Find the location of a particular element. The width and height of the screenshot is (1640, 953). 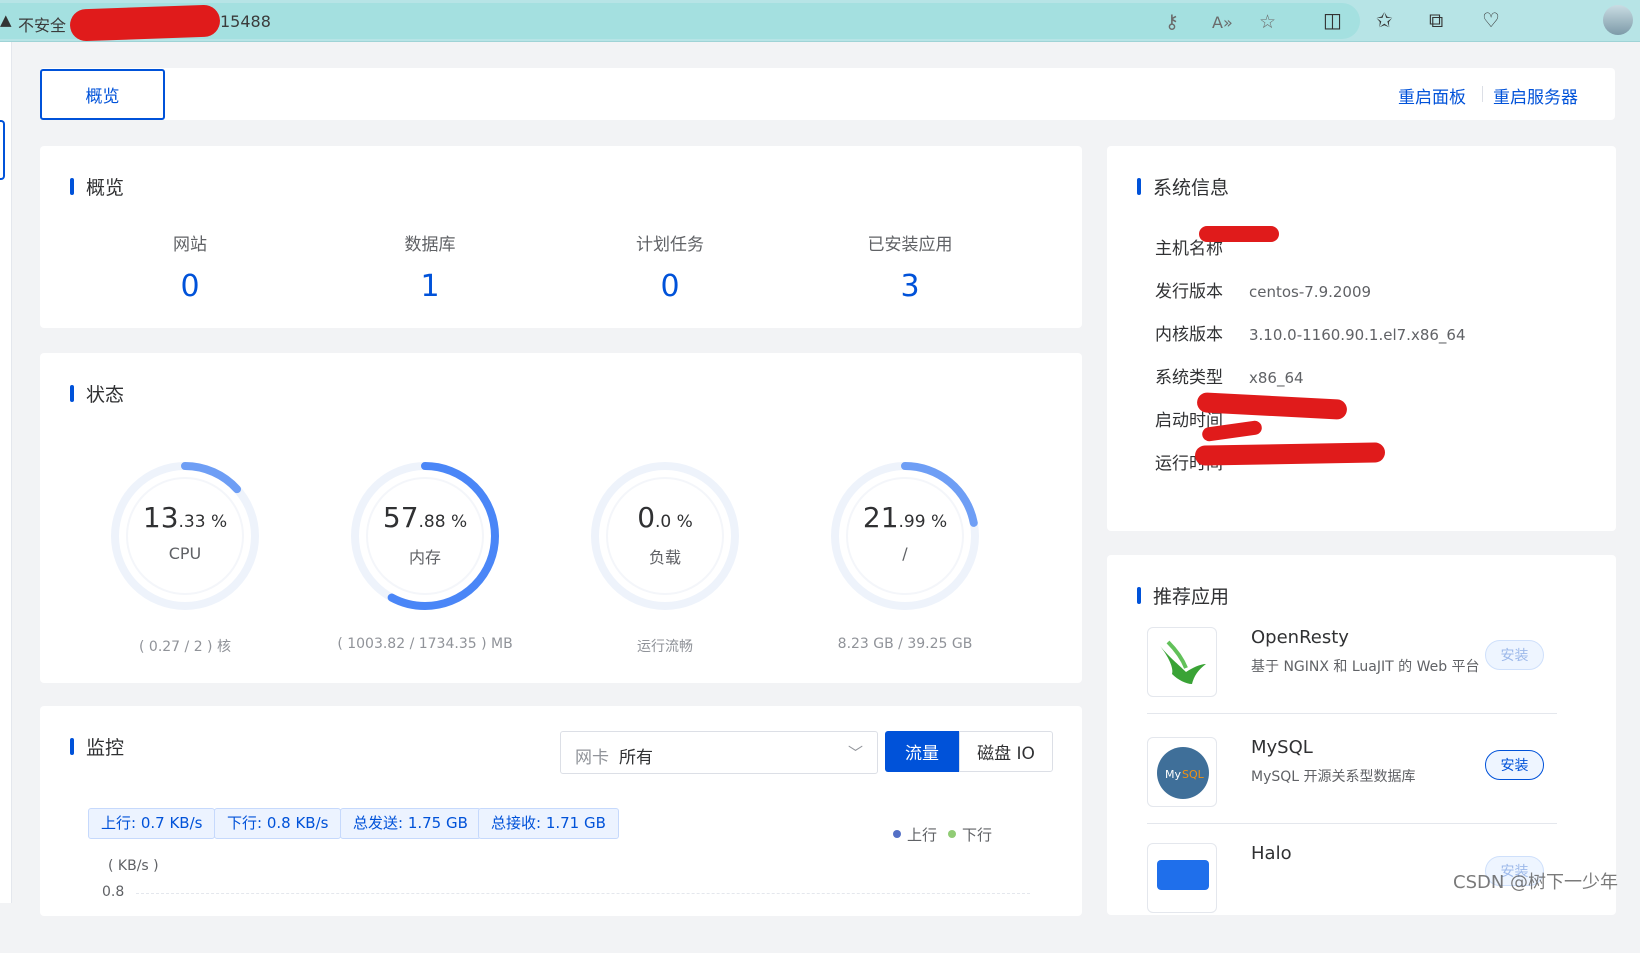

nic-prefix: 网卡 is located at coordinates (592, 758).